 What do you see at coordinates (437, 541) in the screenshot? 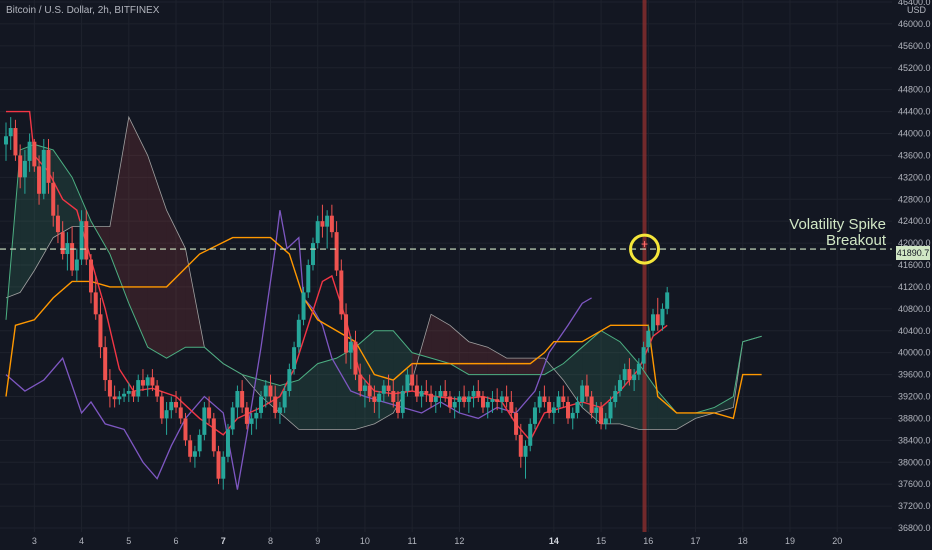
I see `time-axis: 3 4 5 6 7 8 9 10 11 12 14 15 16 17 18 19 20` at bounding box center [437, 541].